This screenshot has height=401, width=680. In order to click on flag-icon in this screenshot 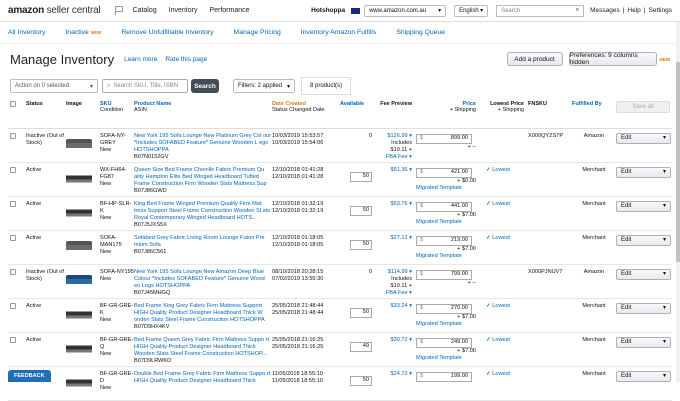, I will do `click(118, 10)`.